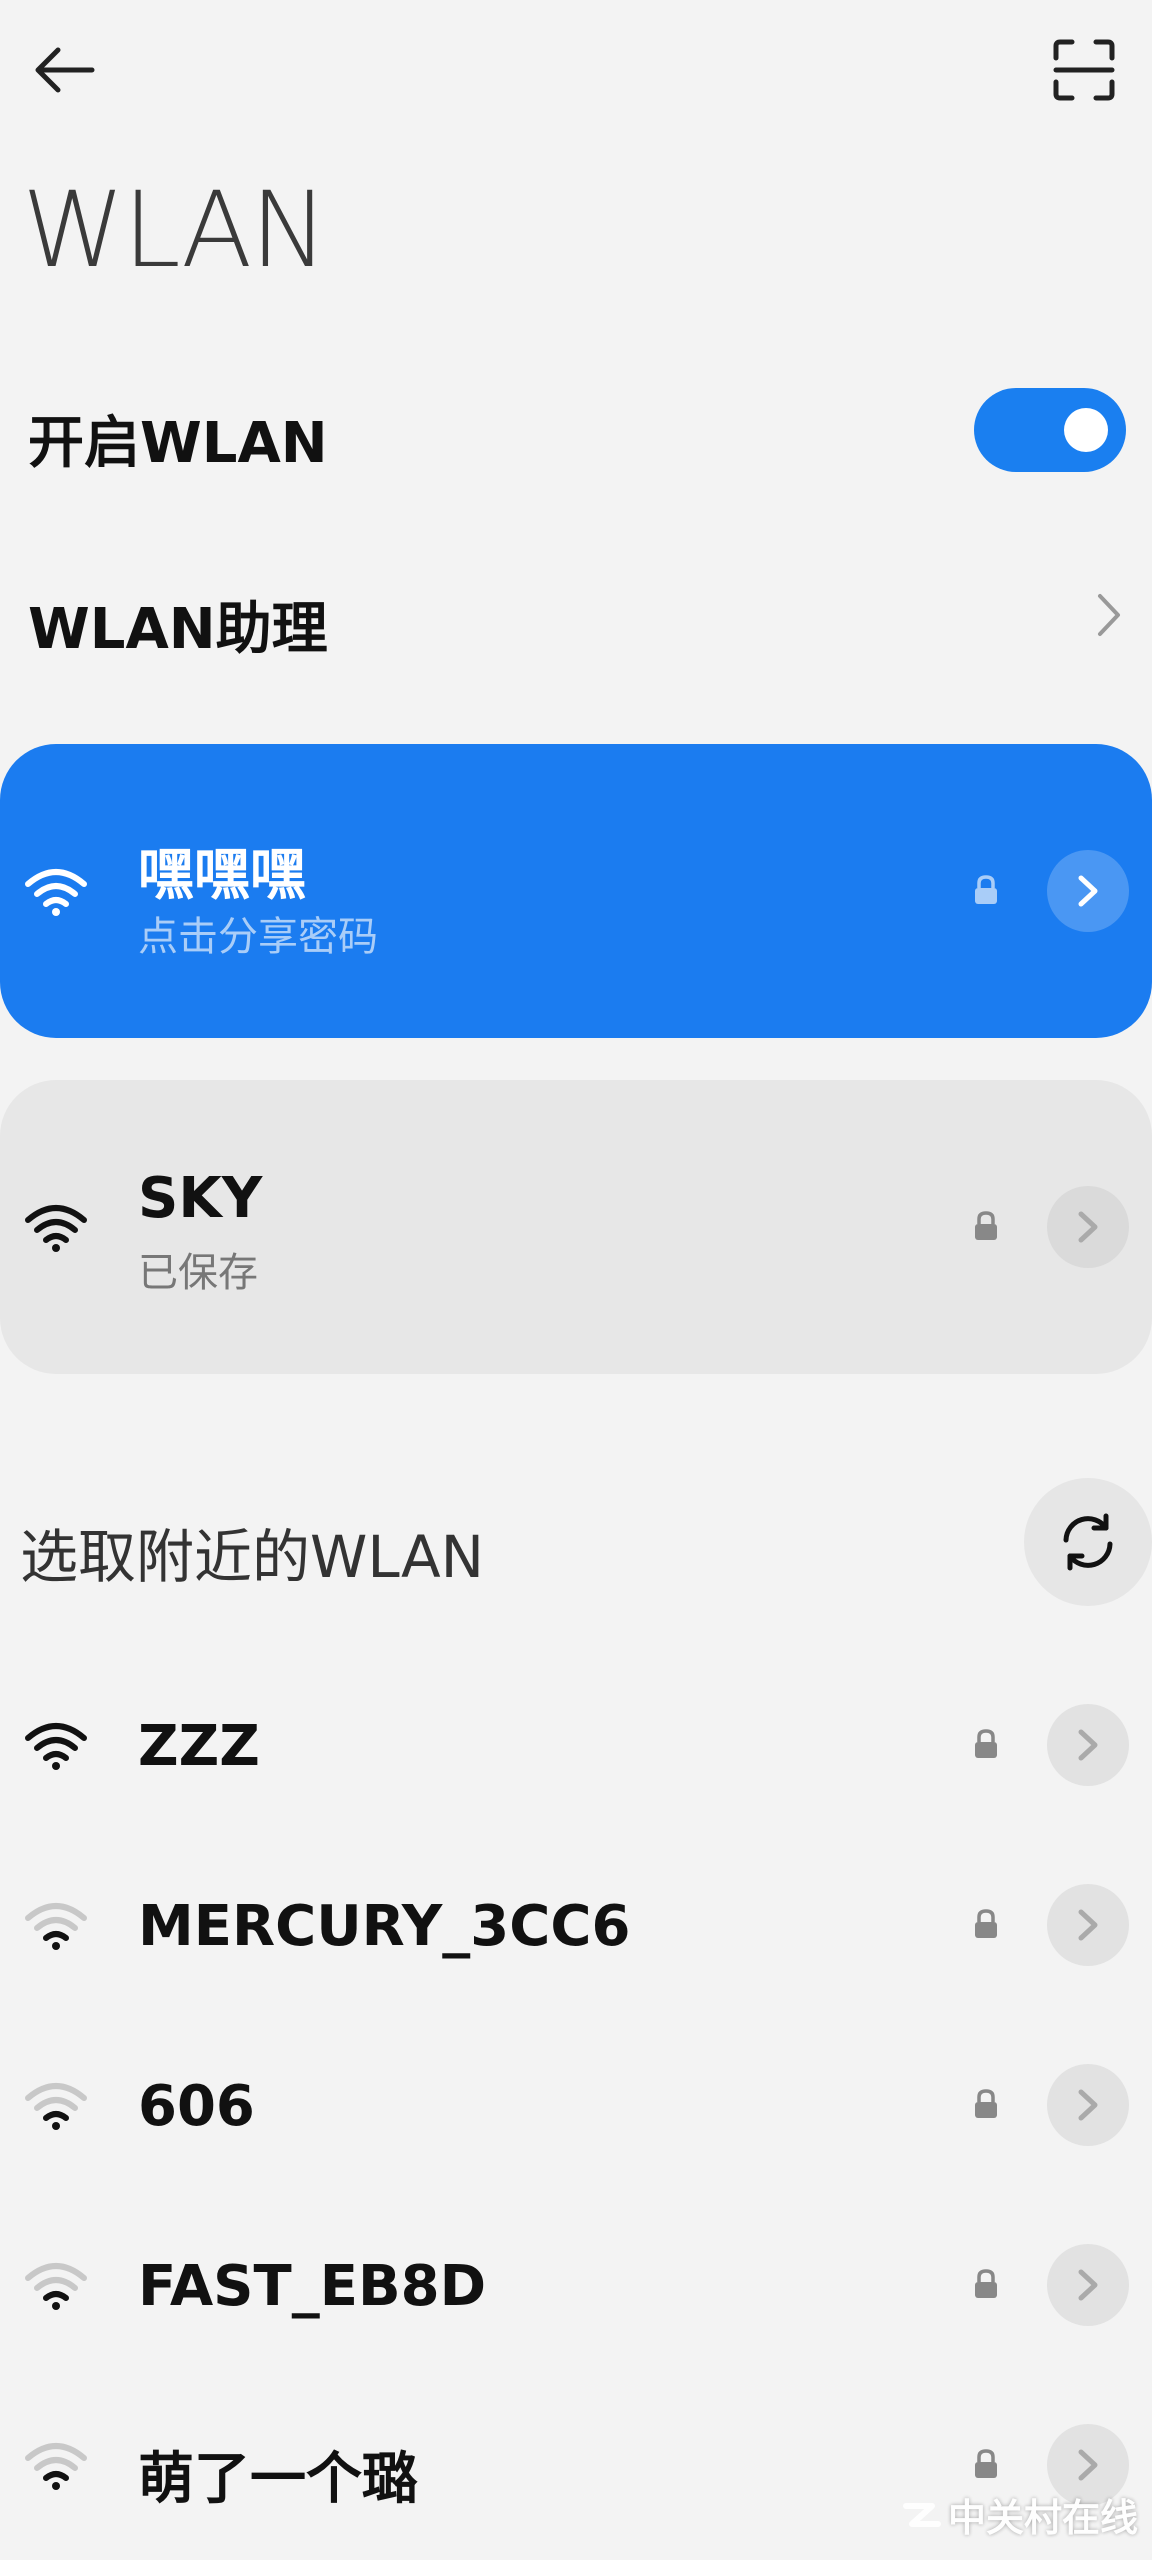 Image resolution: width=1152 pixels, height=2560 pixels. Describe the element at coordinates (921, 2514) in the screenshot. I see `zol-logo-icon` at that location.